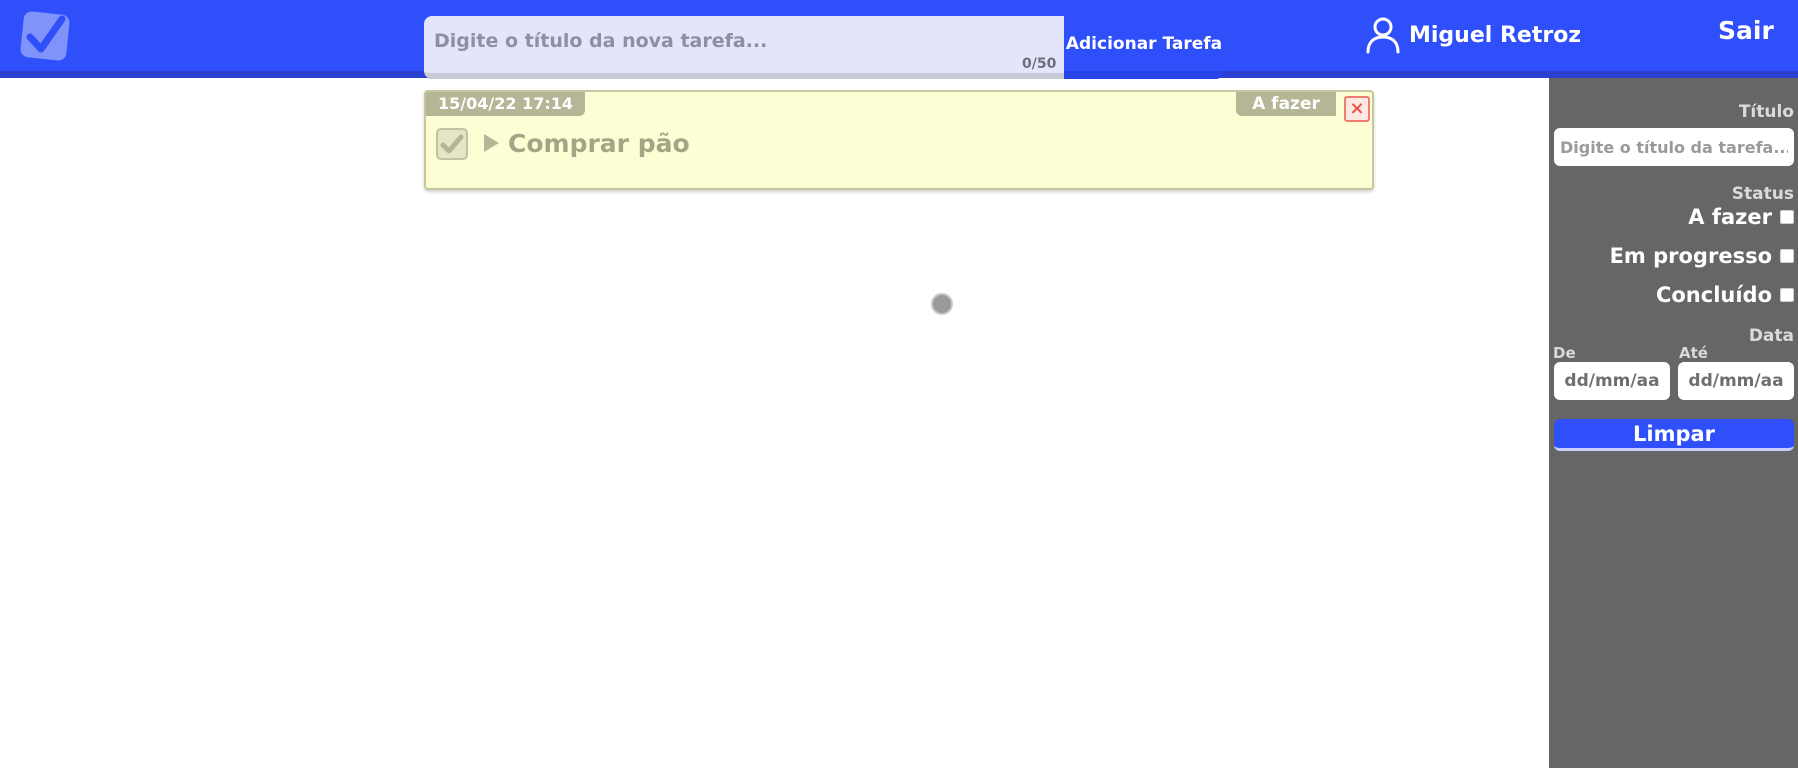  I want to click on date-from-input, so click(1612, 381).